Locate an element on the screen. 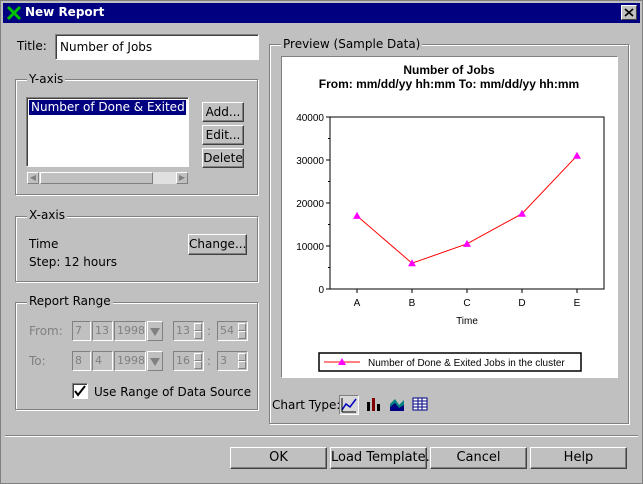 Image resolution: width=643 pixels, height=484 pixels. to-minute-value: 3 is located at coordinates (223, 360).